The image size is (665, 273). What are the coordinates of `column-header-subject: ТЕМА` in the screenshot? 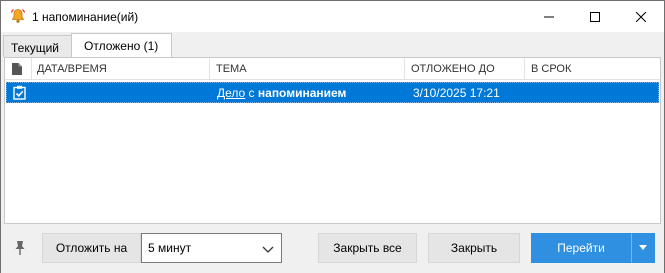 It's located at (307, 69).